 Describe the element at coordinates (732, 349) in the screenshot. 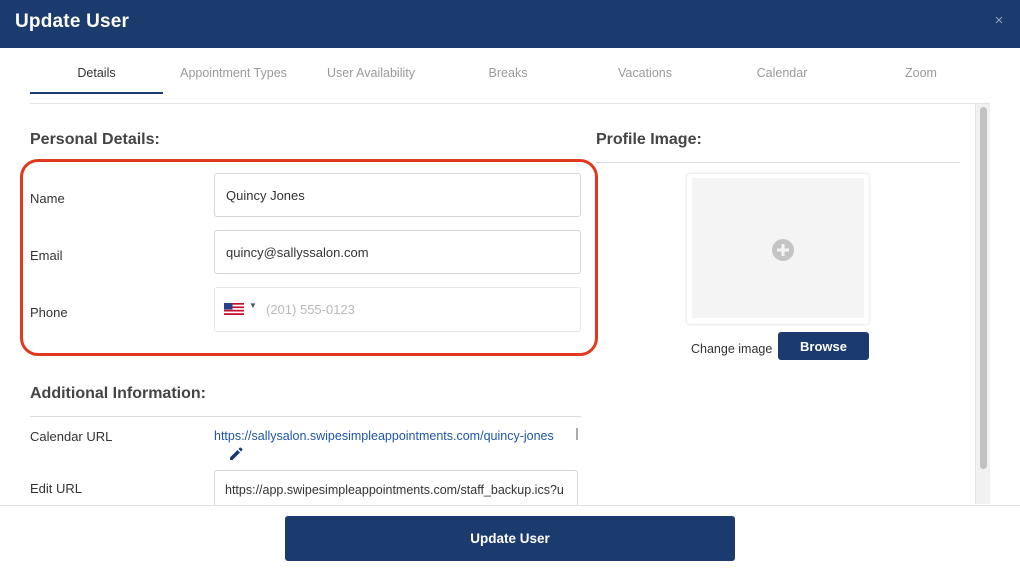

I see `change-image-label: Change image` at that location.